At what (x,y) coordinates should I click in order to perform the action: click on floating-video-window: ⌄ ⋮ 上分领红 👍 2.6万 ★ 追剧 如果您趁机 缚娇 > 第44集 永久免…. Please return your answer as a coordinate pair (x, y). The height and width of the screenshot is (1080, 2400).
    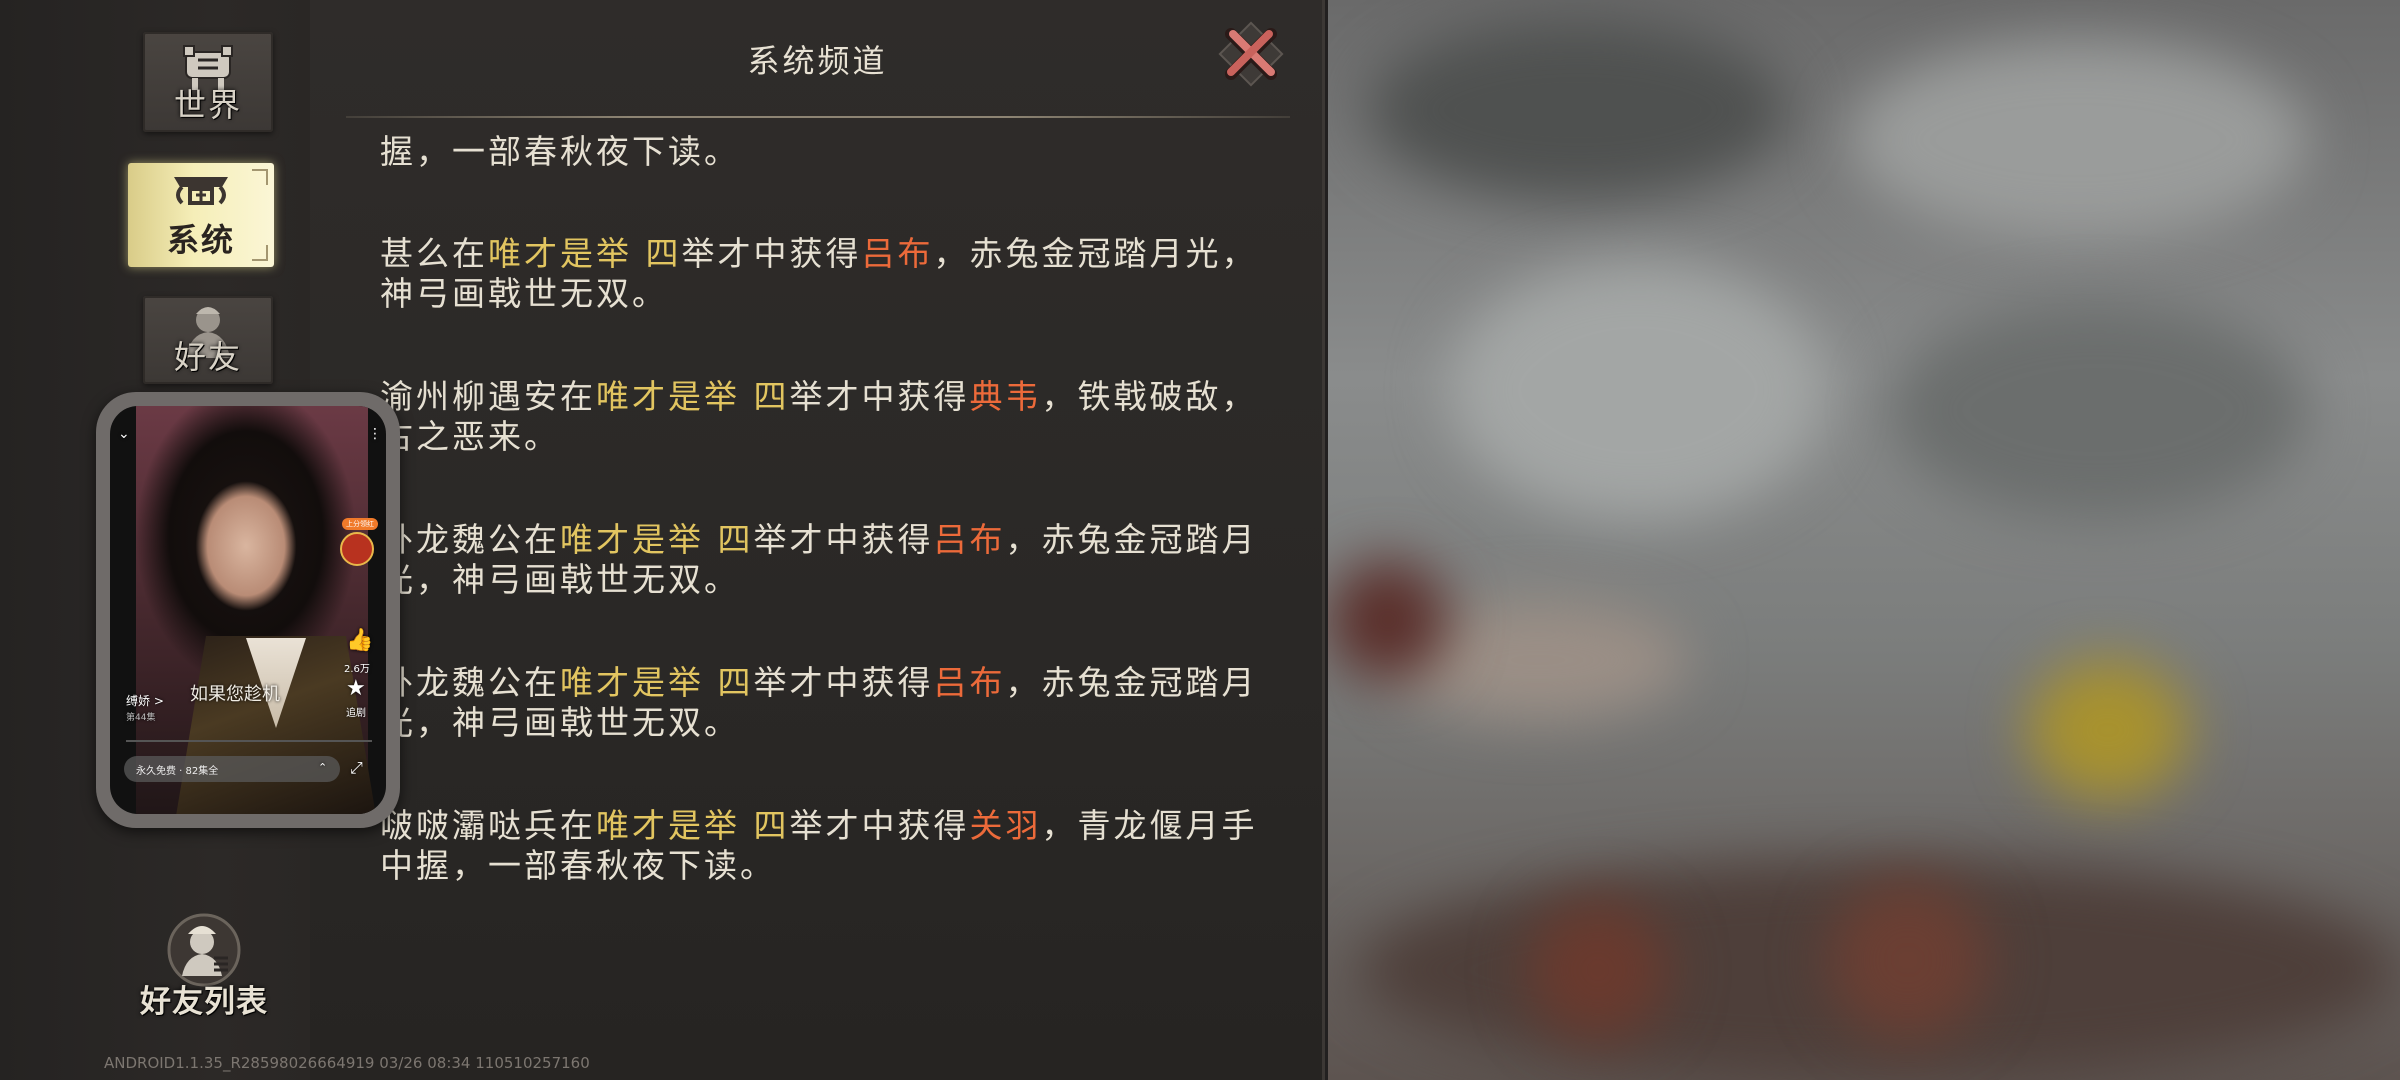
    Looking at the image, I should click on (248, 610).